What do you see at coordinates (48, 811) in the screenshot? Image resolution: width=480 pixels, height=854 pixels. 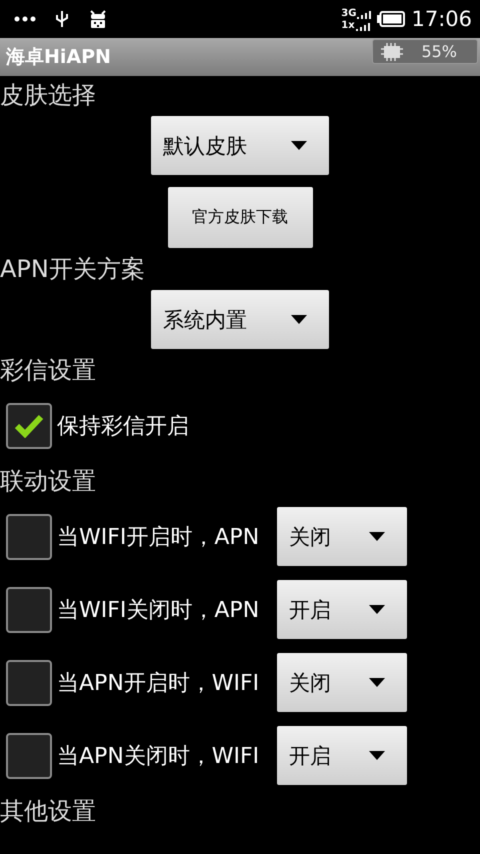 I see `section-heading: 其他设置` at bounding box center [48, 811].